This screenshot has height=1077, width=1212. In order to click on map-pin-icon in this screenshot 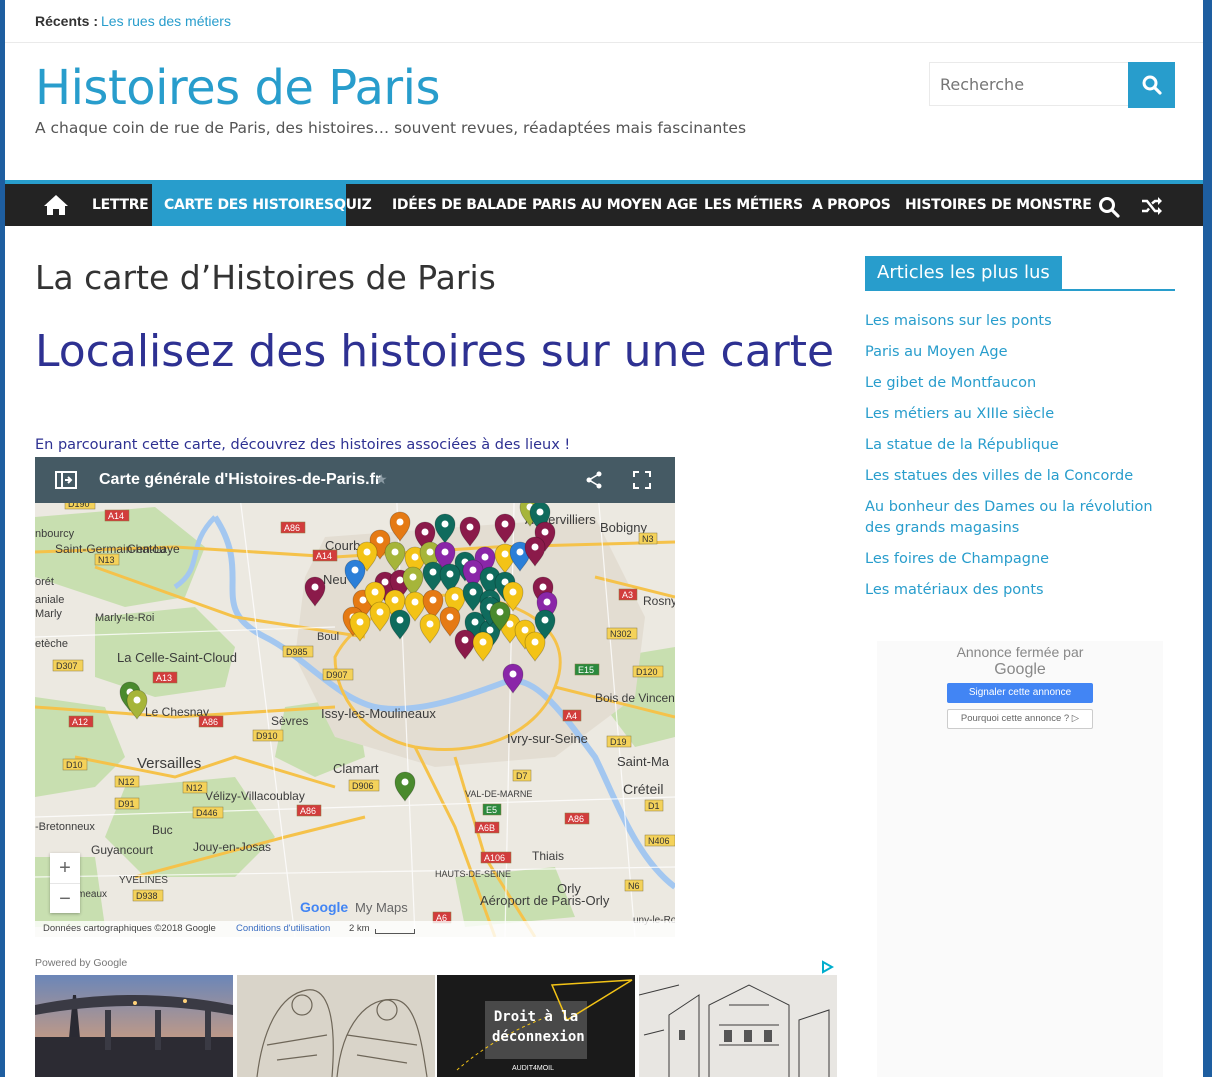, I will do `click(405, 786)`.